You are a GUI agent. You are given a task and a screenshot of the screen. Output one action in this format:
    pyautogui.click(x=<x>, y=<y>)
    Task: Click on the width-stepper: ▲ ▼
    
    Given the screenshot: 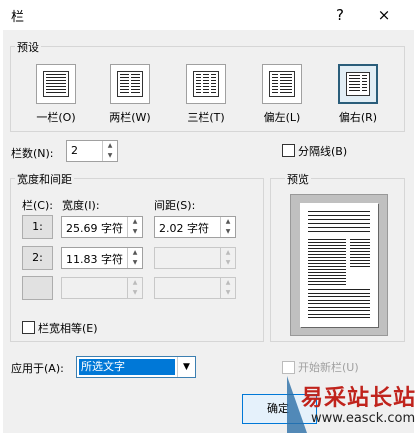 What is the action you would take?
    pyautogui.click(x=102, y=288)
    